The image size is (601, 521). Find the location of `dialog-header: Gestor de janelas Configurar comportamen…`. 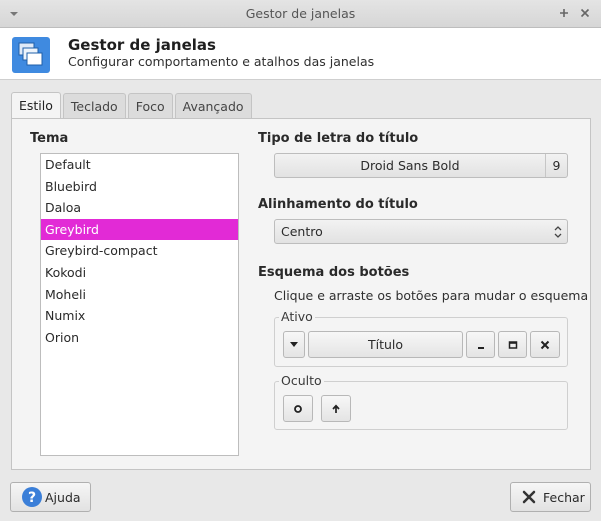

dialog-header: Gestor de janelas Configurar comportamen… is located at coordinates (300, 54).